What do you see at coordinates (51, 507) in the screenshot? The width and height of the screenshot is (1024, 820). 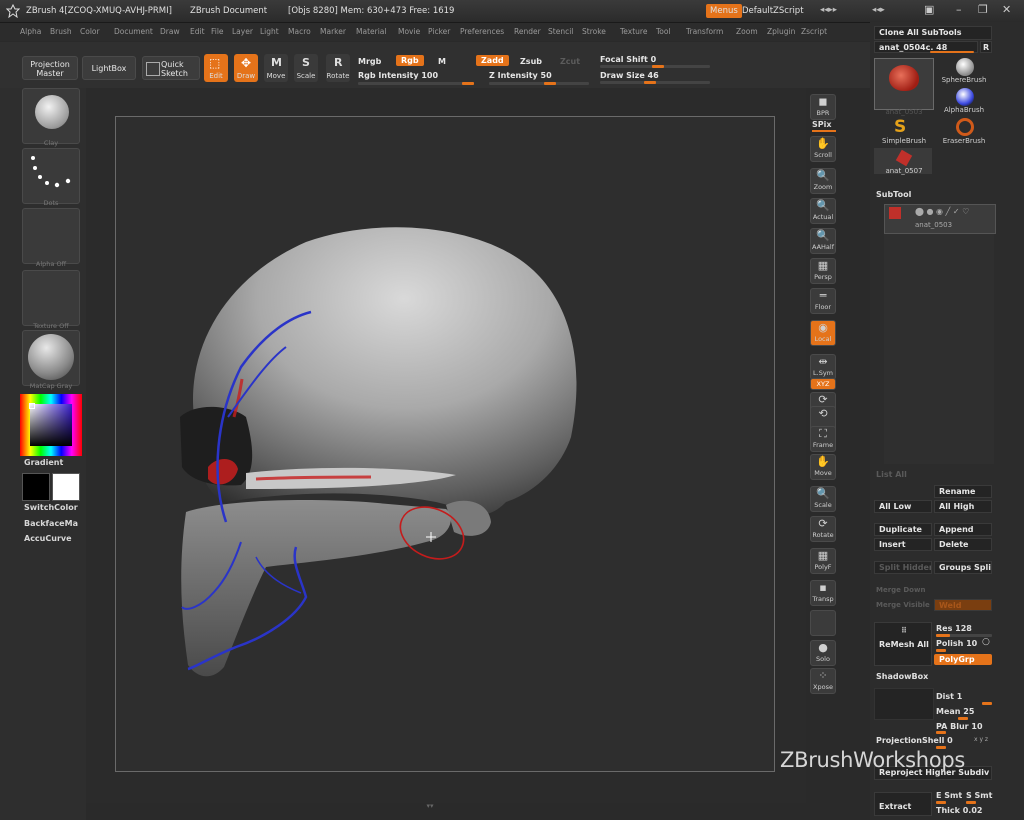 I see `switch-color-button: SwitchColor` at bounding box center [51, 507].